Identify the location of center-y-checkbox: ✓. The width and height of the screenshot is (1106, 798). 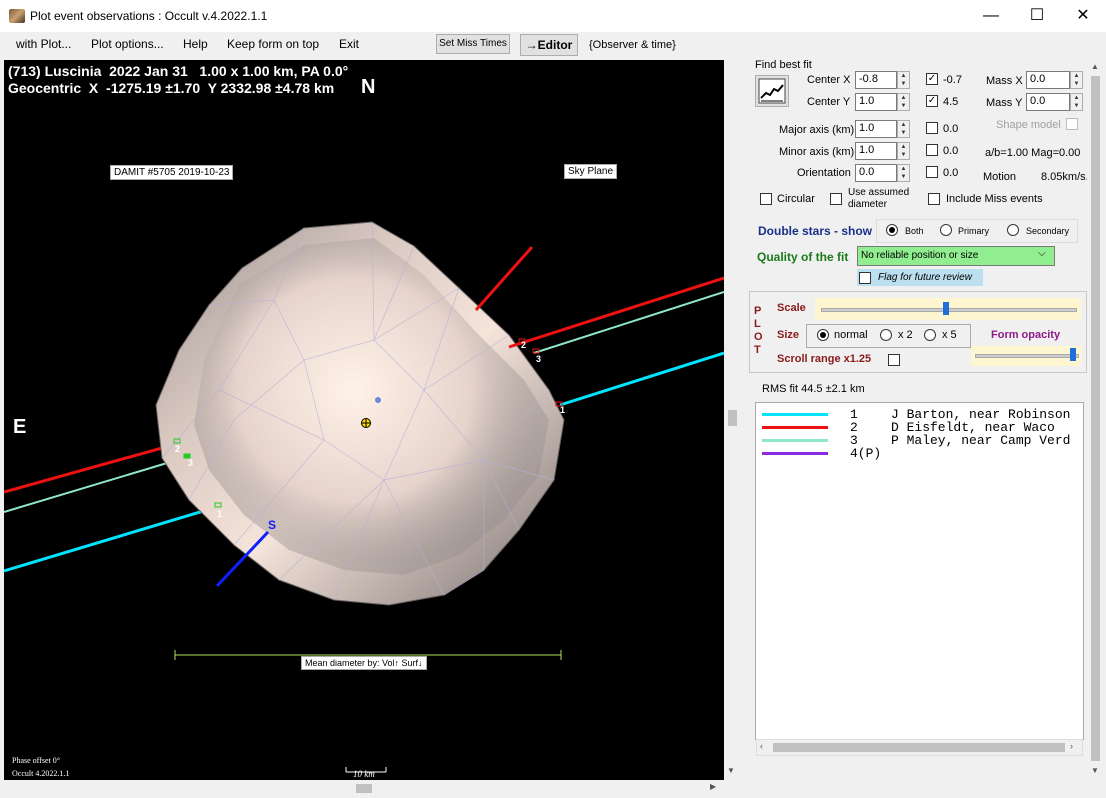
(932, 101).